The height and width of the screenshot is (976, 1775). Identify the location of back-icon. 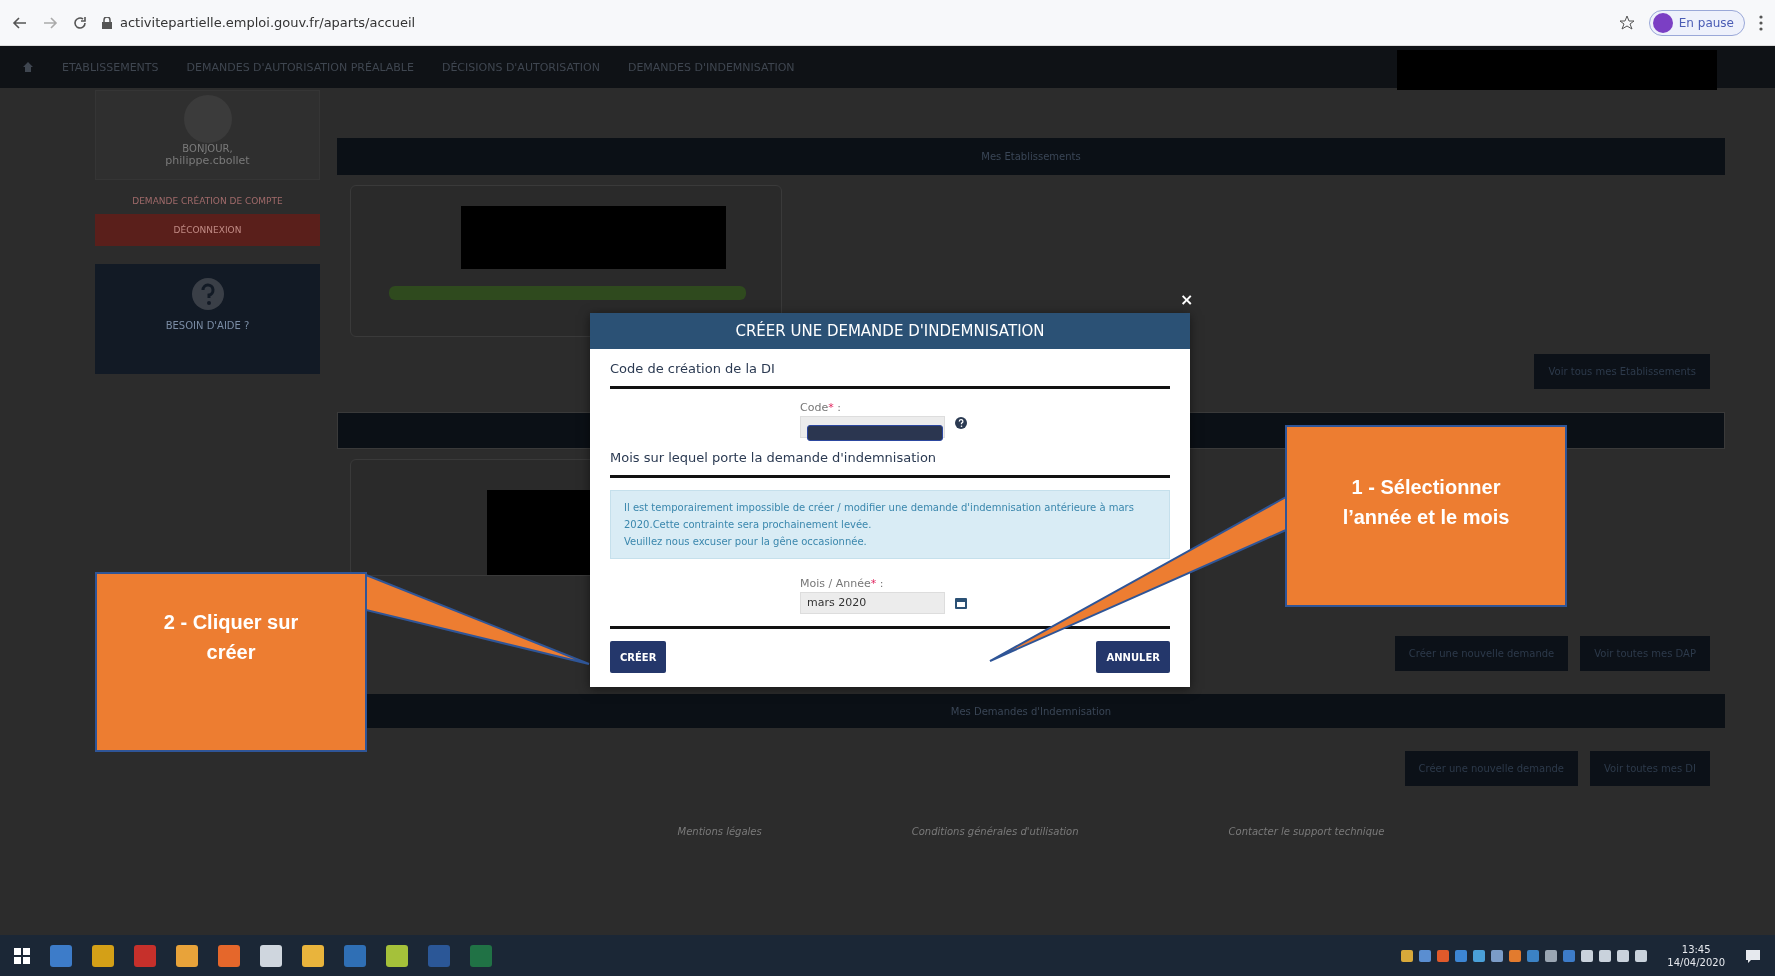
(20, 22).